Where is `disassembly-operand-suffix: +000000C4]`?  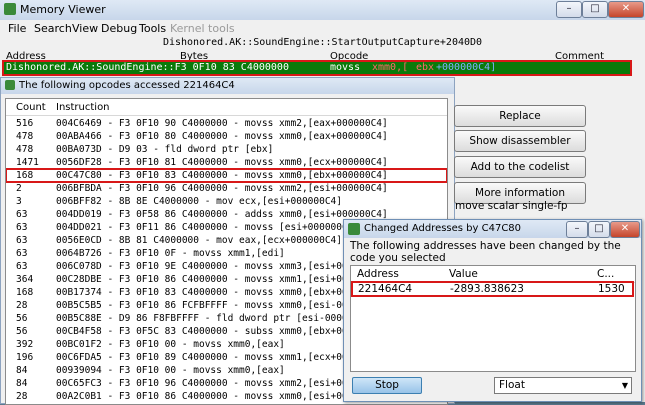 disassembly-operand-suffix: +000000C4] is located at coordinates (466, 67).